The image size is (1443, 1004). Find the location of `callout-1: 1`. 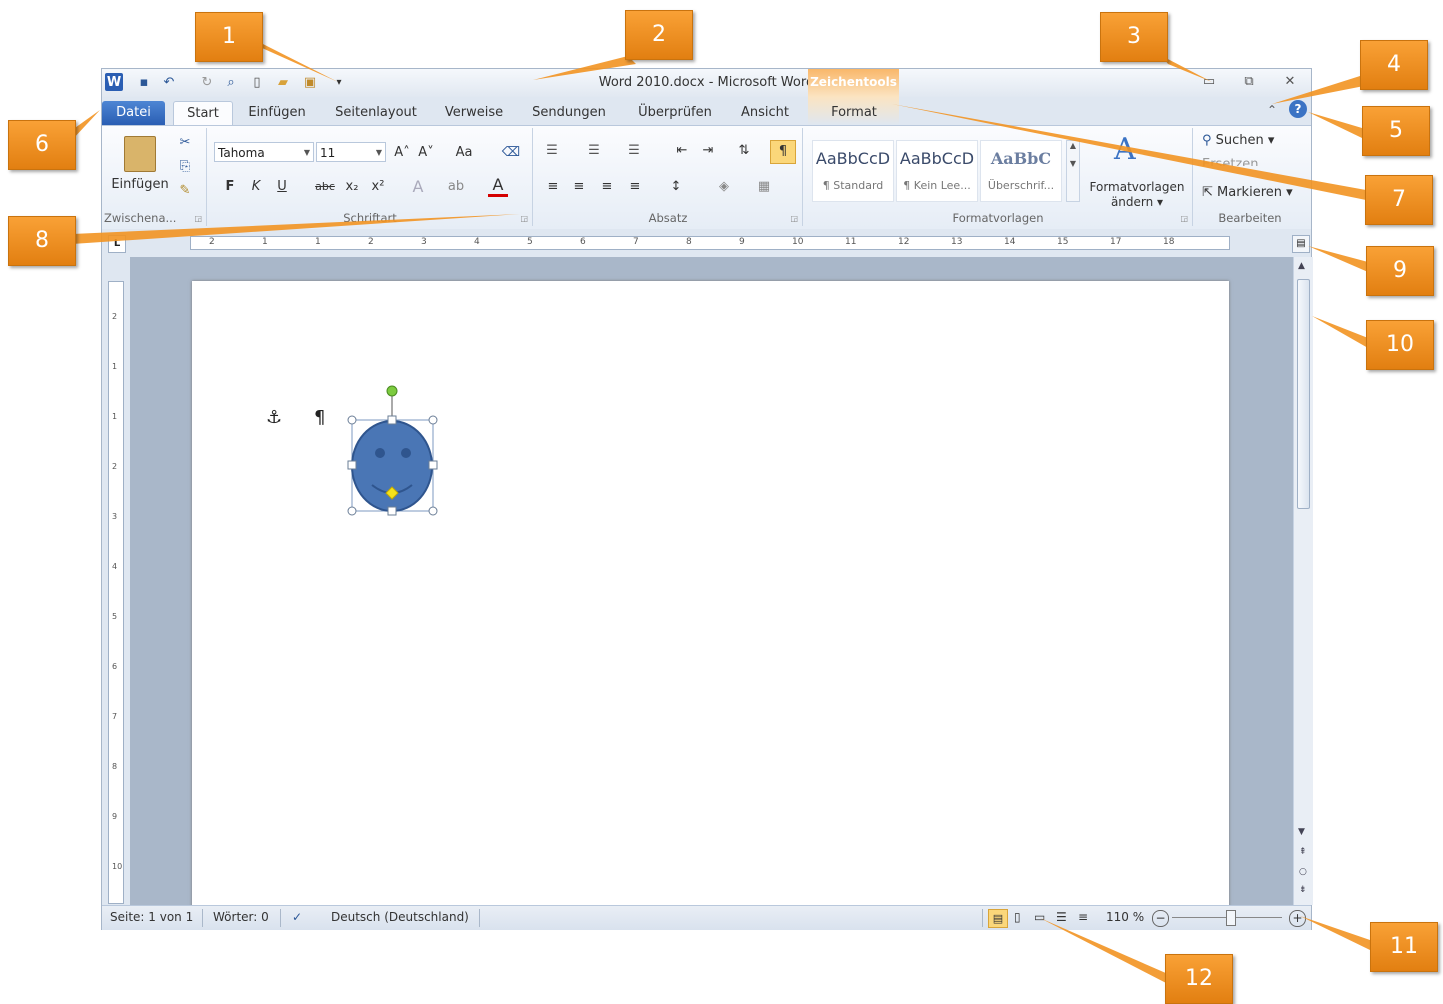

callout-1: 1 is located at coordinates (229, 37).